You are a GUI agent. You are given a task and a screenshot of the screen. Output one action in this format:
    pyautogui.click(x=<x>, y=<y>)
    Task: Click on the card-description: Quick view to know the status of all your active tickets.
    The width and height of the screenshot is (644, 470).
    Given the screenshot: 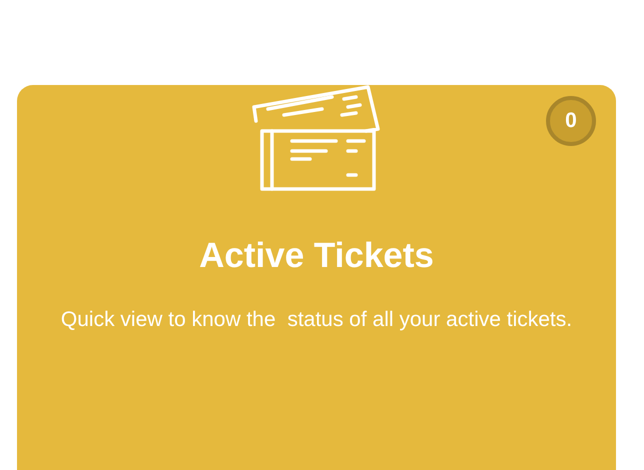 What is the action you would take?
    pyautogui.click(x=317, y=320)
    